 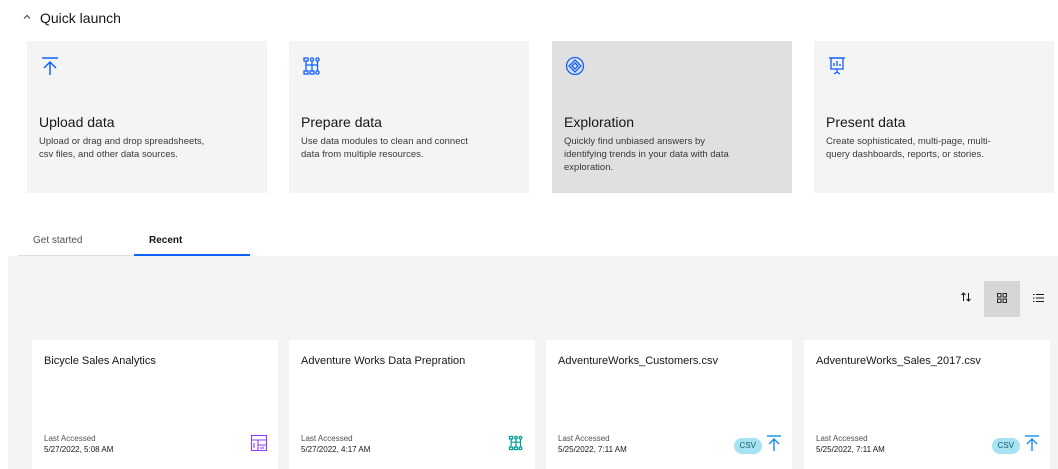 I want to click on chevron-up-icon, so click(x=27, y=18).